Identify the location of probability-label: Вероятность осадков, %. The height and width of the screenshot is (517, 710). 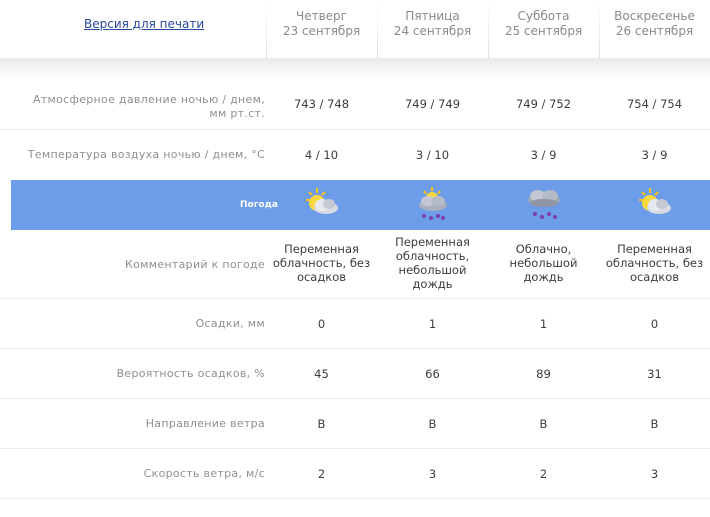
(190, 373).